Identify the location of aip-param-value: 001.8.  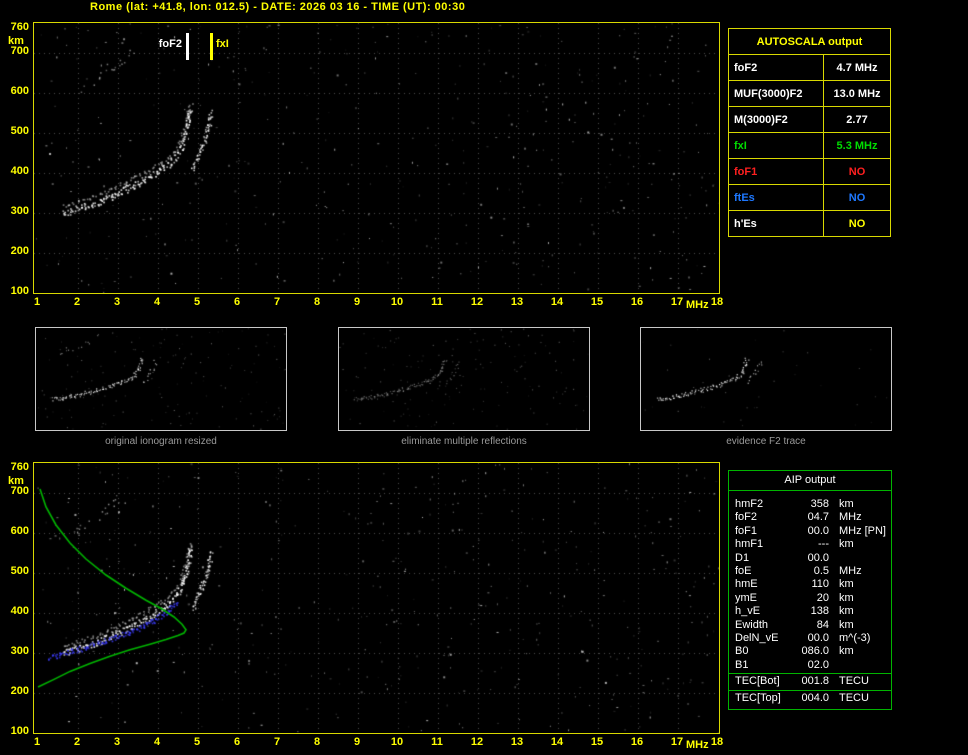
(815, 681).